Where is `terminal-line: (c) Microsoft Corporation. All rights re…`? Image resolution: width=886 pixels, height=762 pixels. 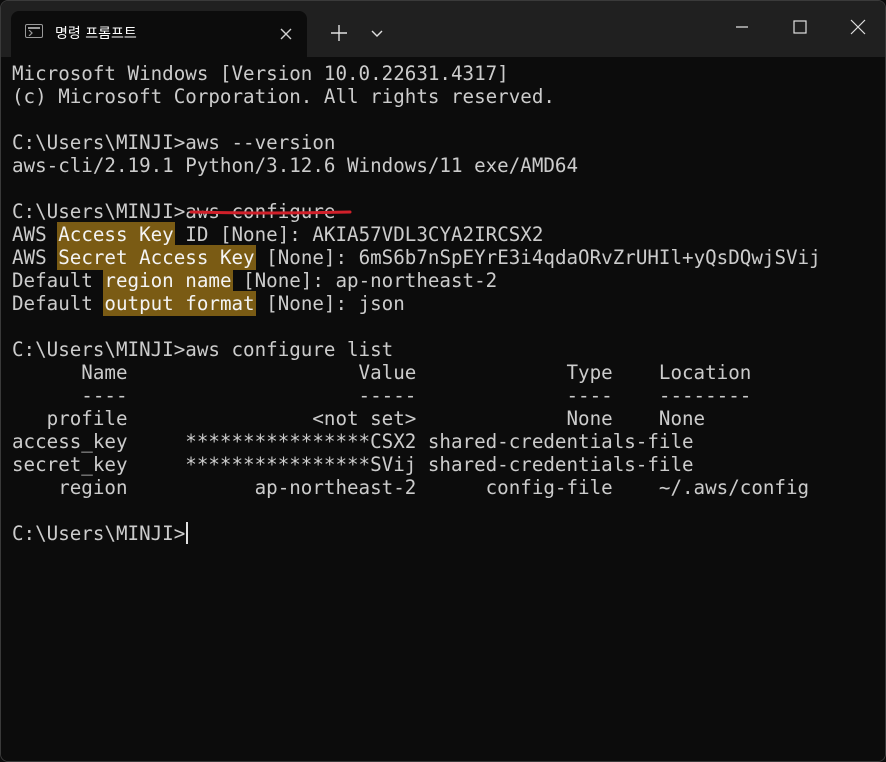
terminal-line: (c) Microsoft Corporation. All rights re… is located at coordinates (283, 96).